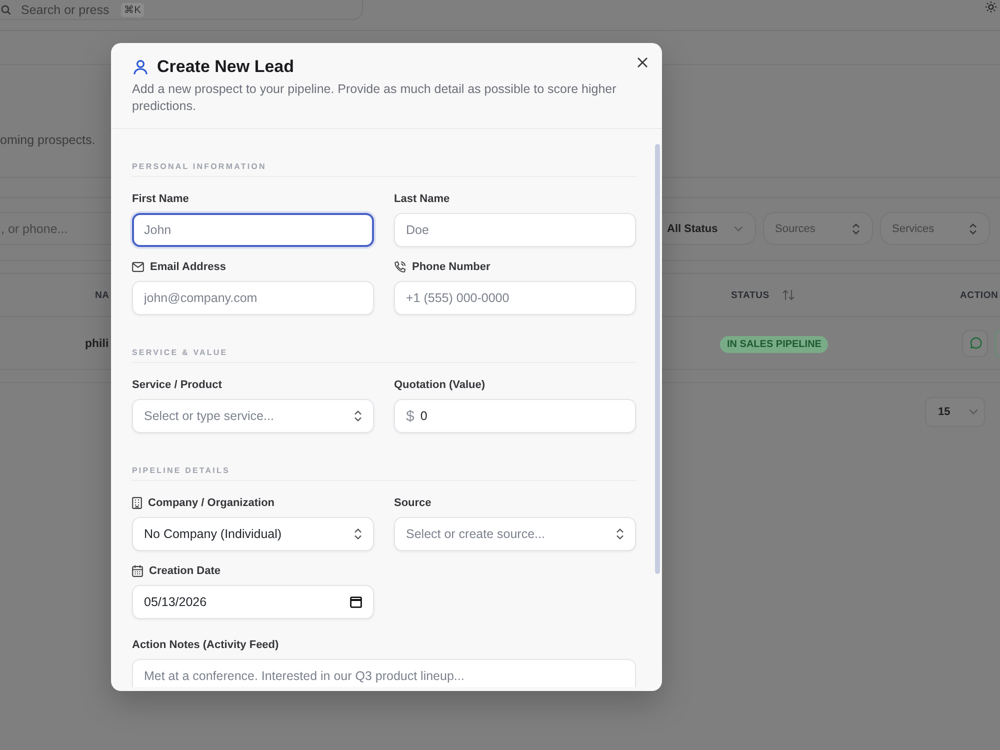 This screenshot has width=1000, height=750. I want to click on chat-bubble-icon, so click(975, 343).